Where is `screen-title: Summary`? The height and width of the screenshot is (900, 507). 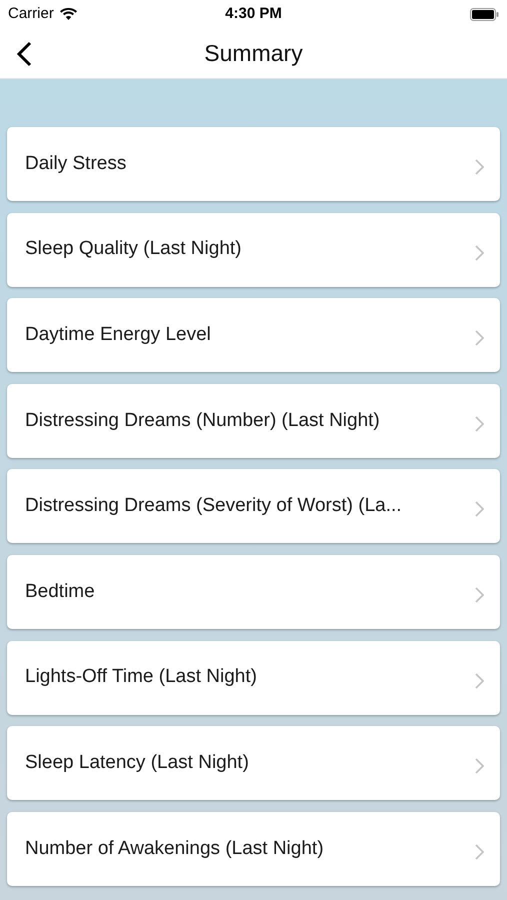 screen-title: Summary is located at coordinates (253, 53).